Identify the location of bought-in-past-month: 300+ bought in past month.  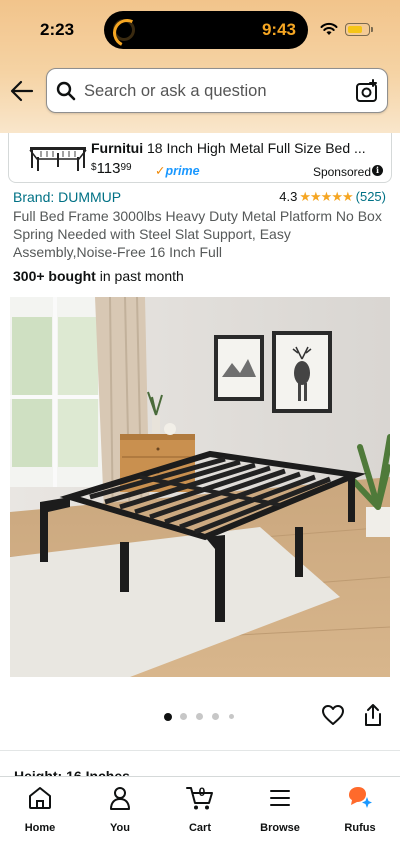
(98, 276).